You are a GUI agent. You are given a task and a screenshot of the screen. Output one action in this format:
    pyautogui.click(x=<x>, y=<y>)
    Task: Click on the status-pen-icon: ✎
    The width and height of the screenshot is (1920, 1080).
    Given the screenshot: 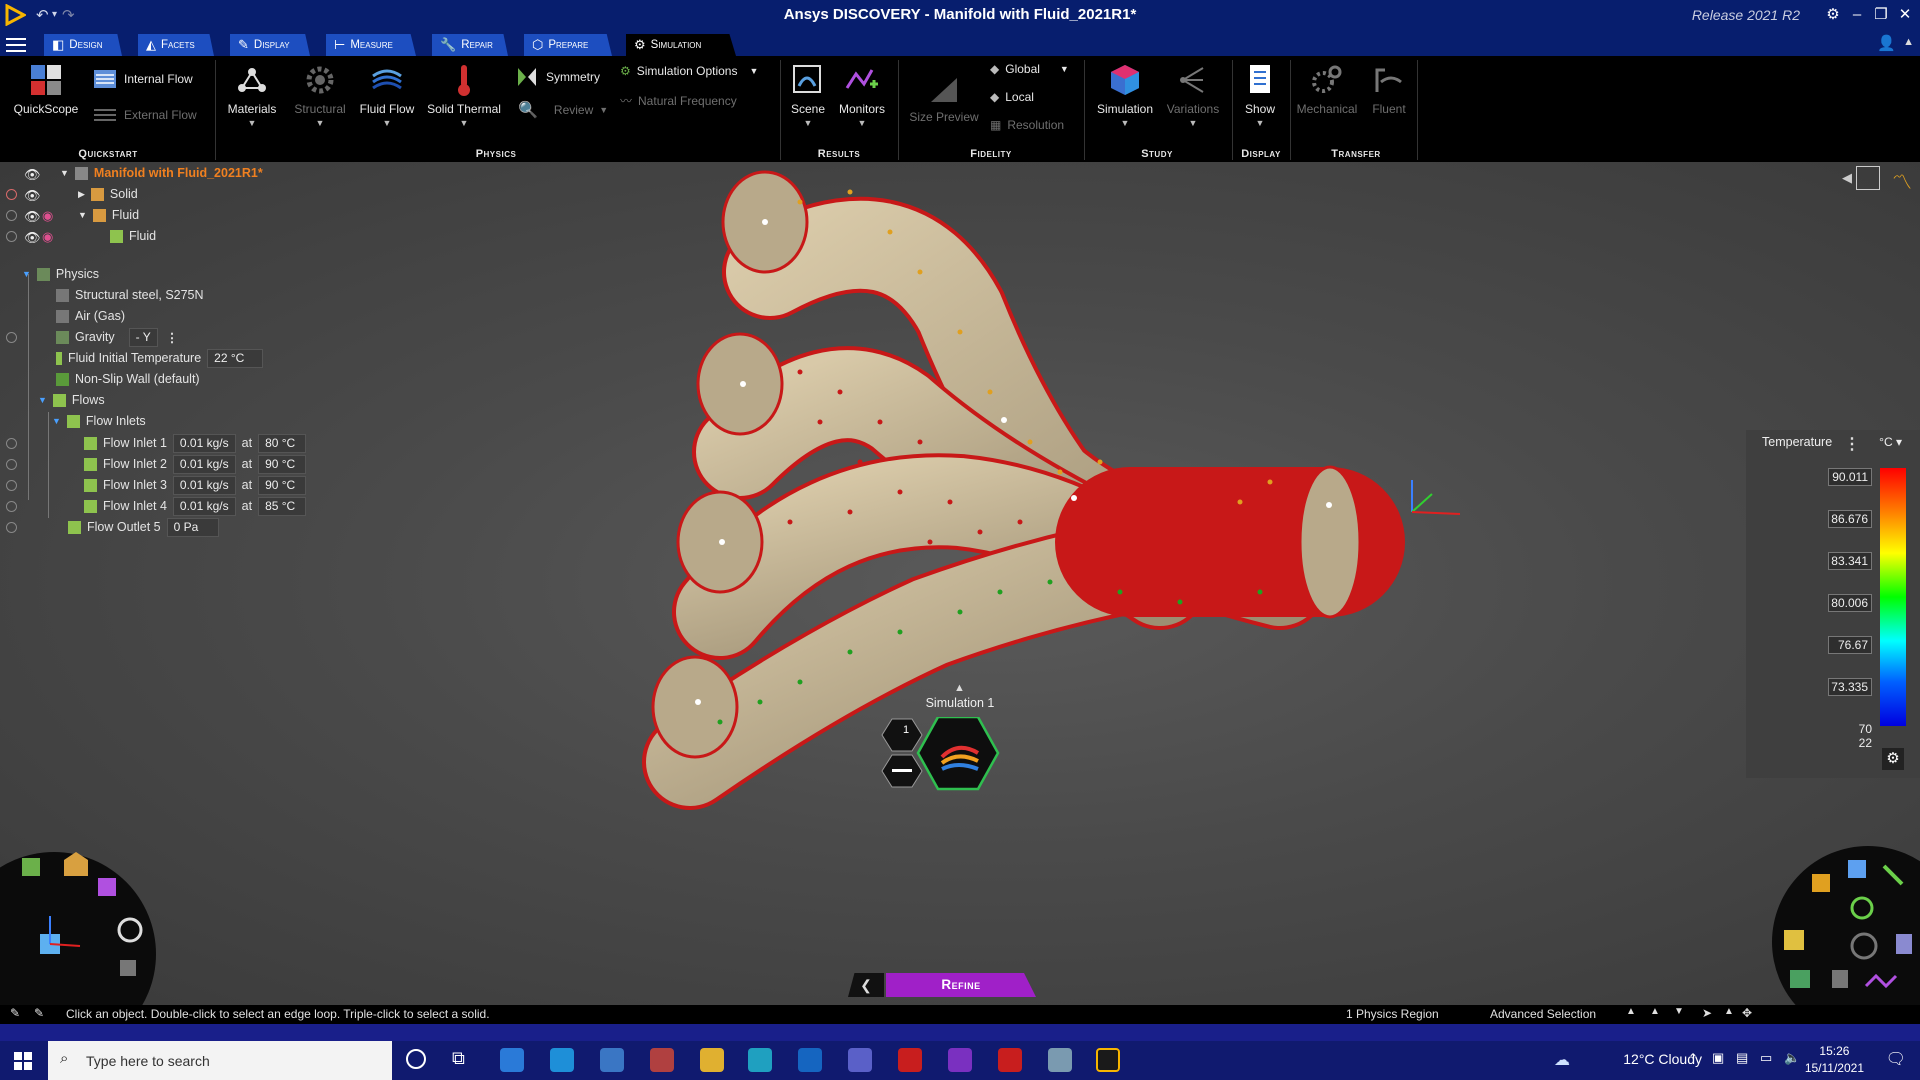 What is the action you would take?
    pyautogui.click(x=15, y=1013)
    